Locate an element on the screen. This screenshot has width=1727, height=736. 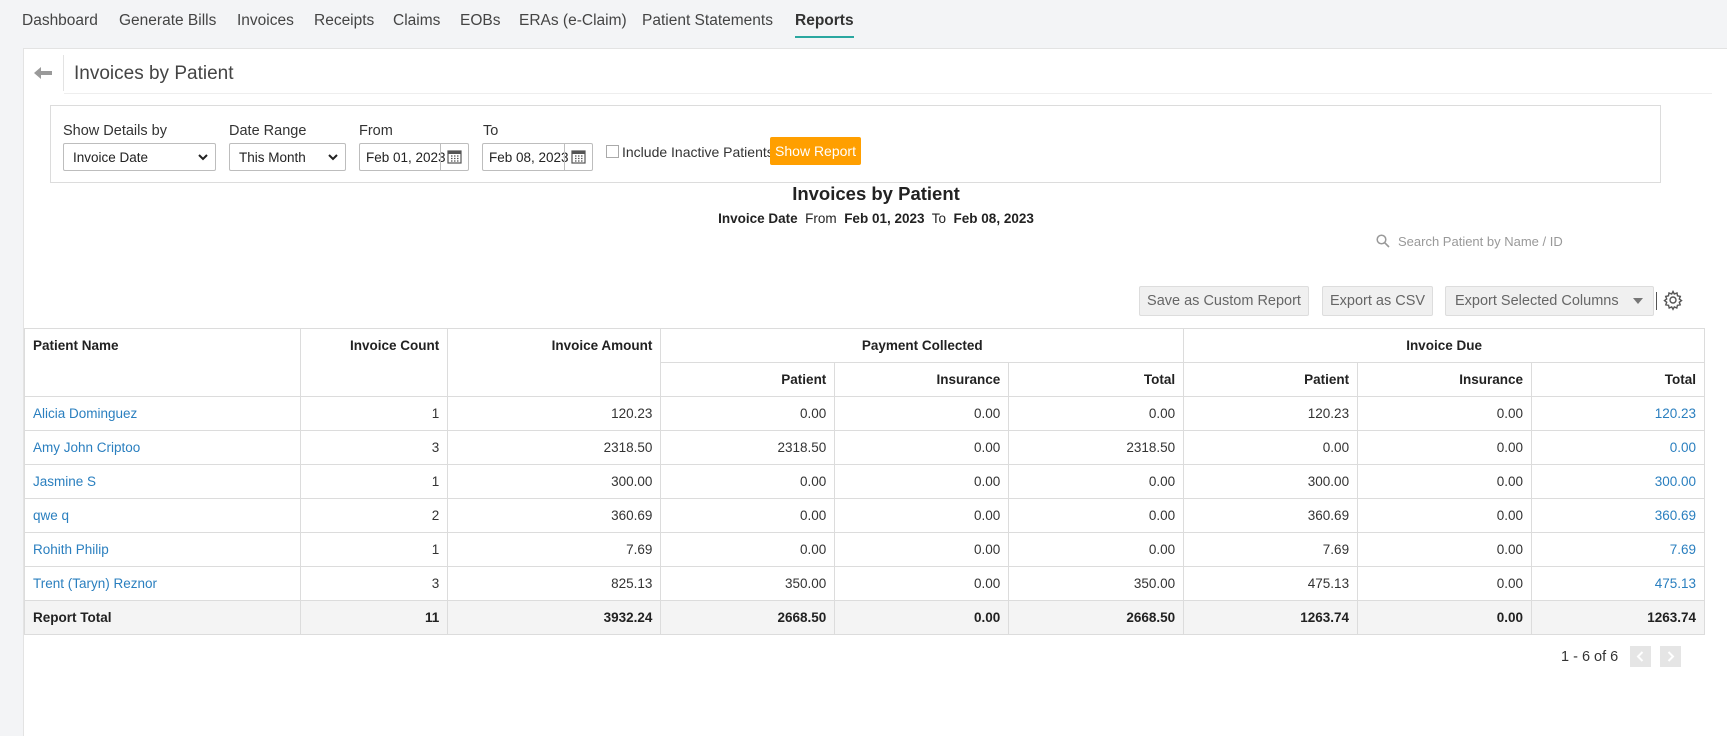
due-patient-cell: 0.00 is located at coordinates (1271, 447).